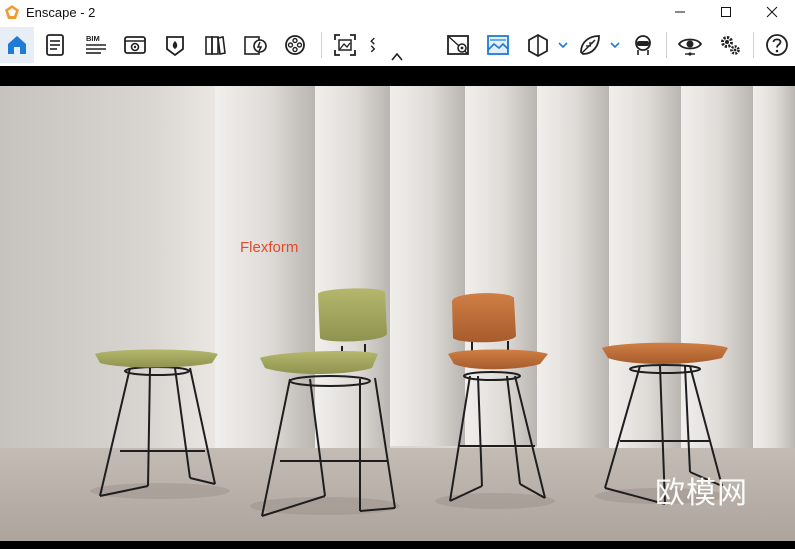 Image resolution: width=795 pixels, height=549 pixels. I want to click on visual-settings-button, so click(690, 45).